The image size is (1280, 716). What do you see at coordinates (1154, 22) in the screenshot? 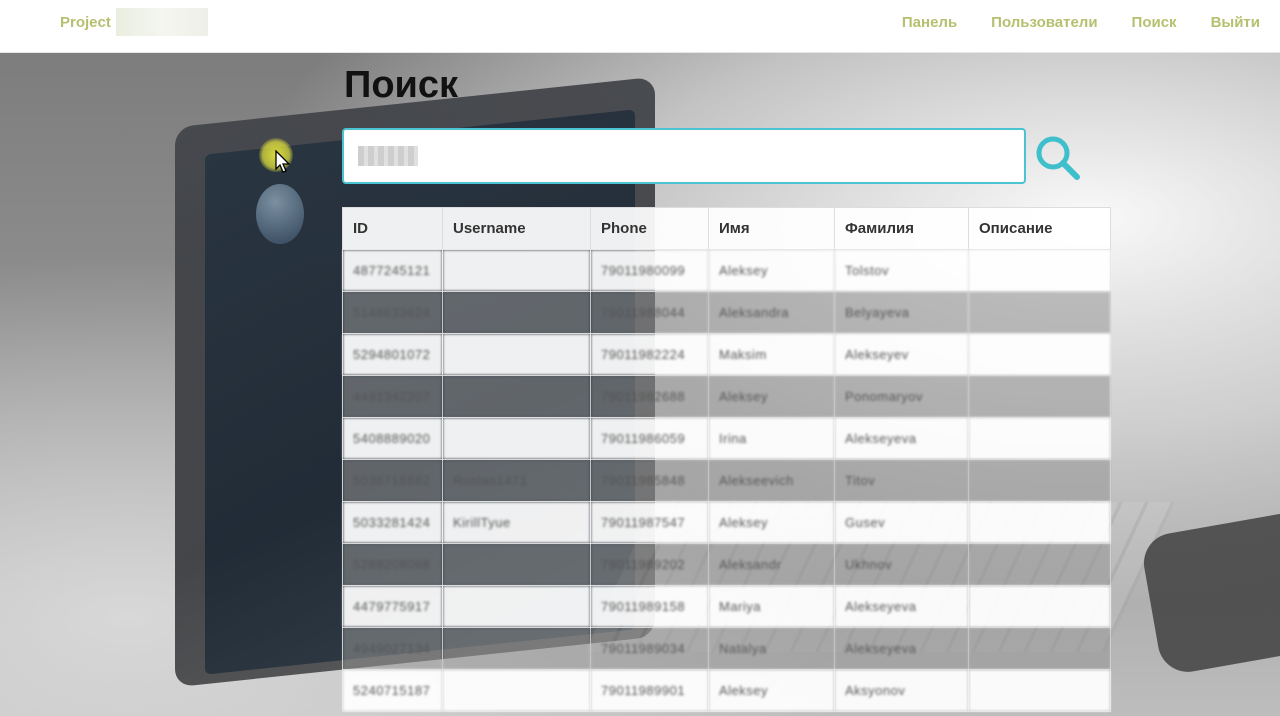
I see `nav-link-search: Поиск` at bounding box center [1154, 22].